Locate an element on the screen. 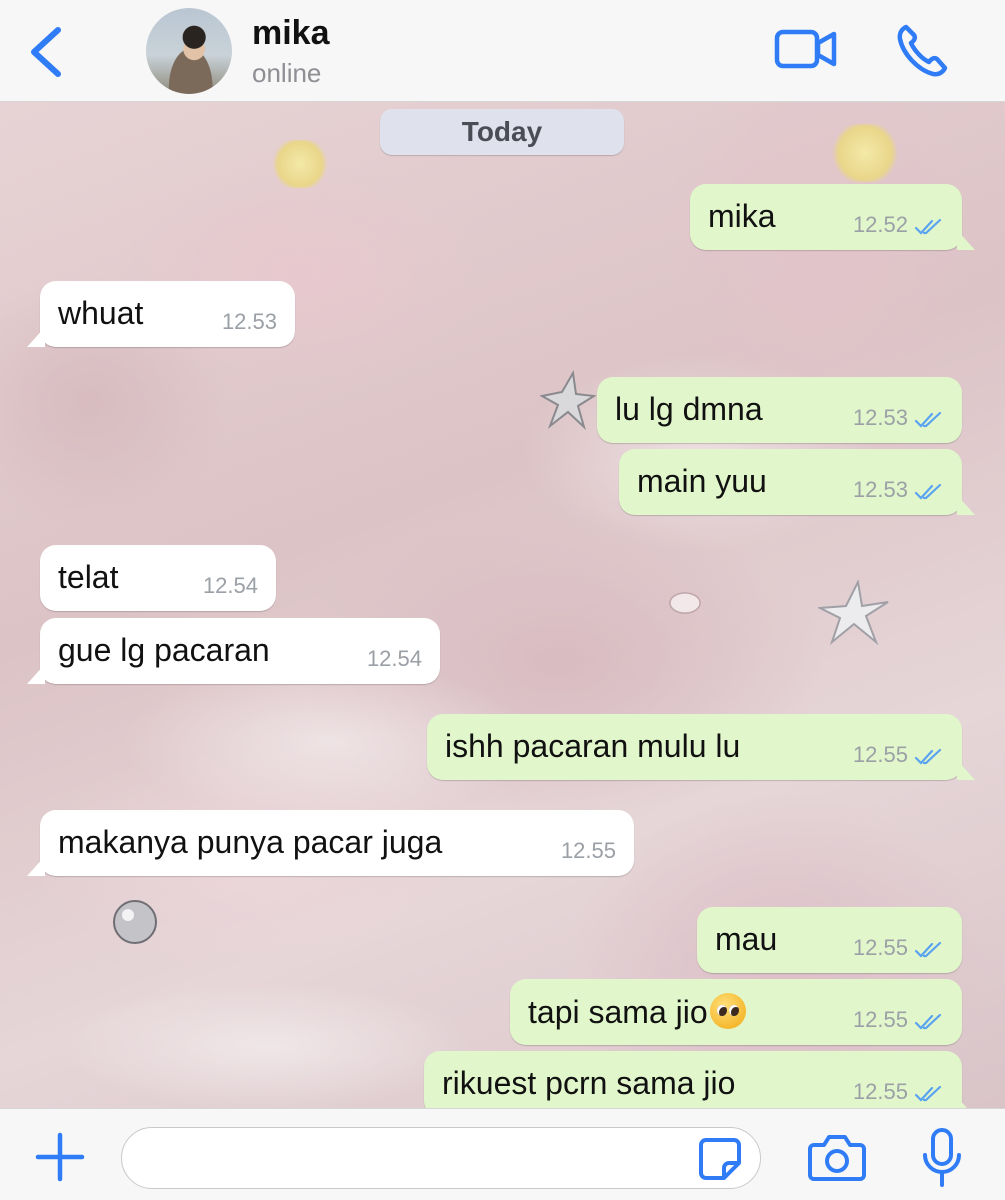  chat-header: mika online is located at coordinates (502, 51).